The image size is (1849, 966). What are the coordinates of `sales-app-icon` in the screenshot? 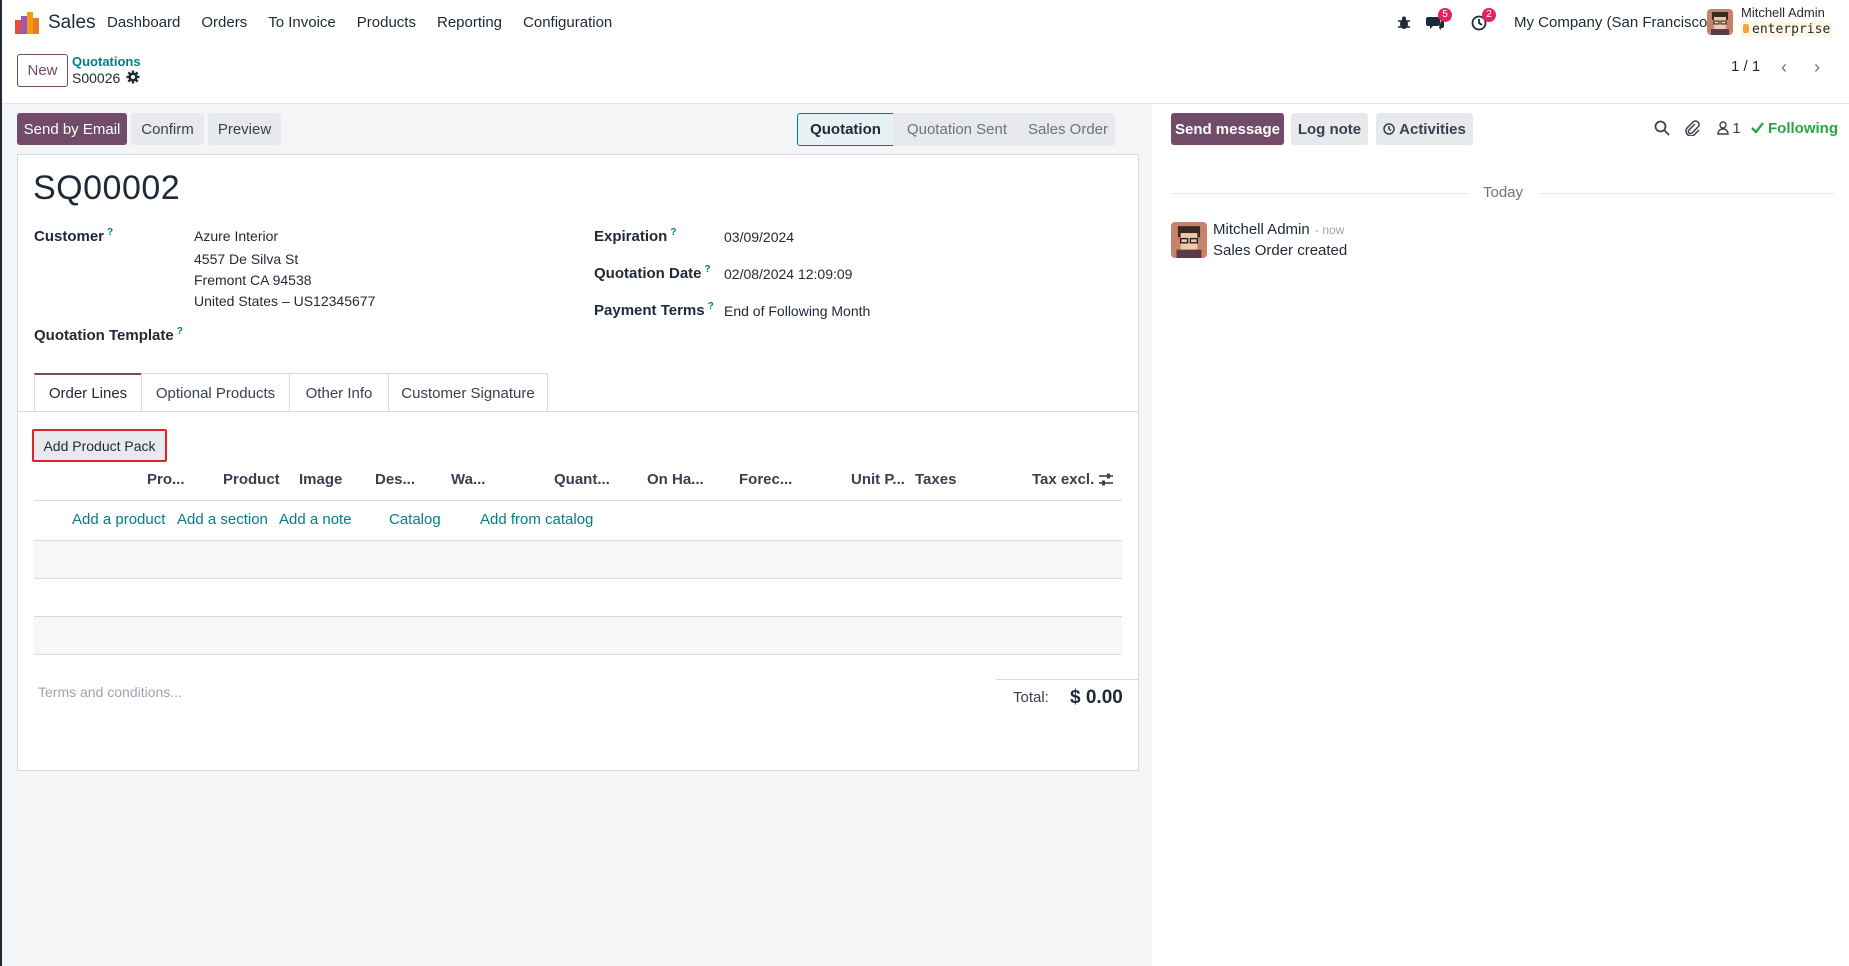 It's located at (27, 23).